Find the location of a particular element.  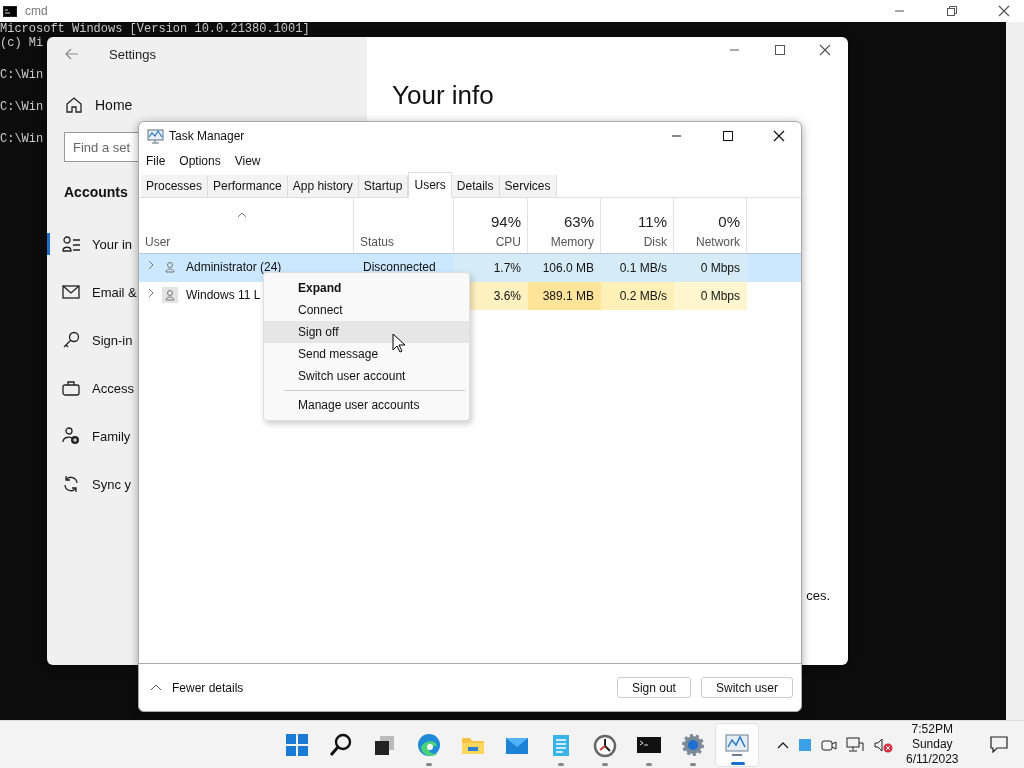

table-cell: 0.2 MB/s is located at coordinates (637, 296).